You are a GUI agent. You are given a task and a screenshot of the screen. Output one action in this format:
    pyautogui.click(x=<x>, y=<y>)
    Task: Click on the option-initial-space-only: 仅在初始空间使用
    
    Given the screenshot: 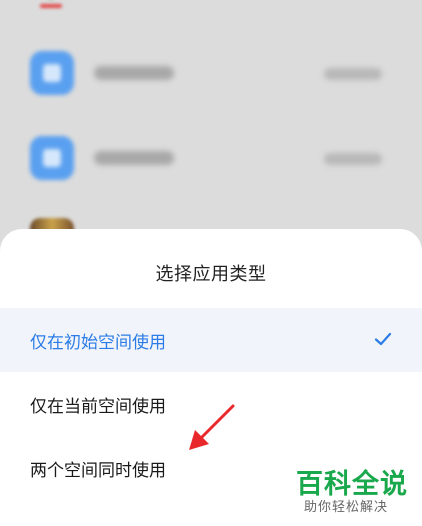 What is the action you would take?
    pyautogui.click(x=211, y=340)
    